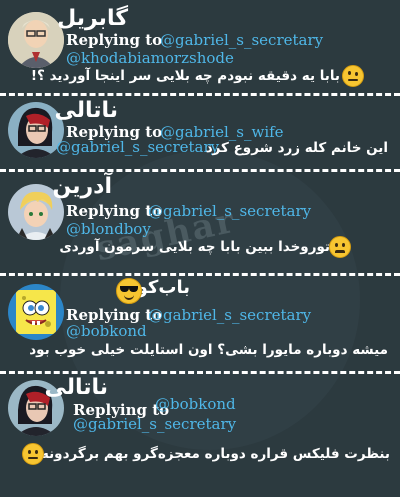  What do you see at coordinates (129, 291) in the screenshot?
I see `sunglasses-emoji` at bounding box center [129, 291].